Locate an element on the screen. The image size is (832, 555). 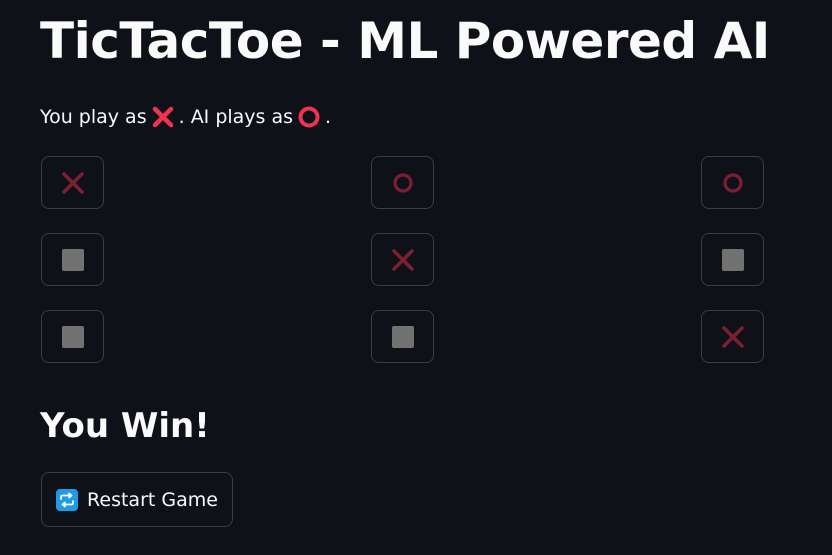
restart-game-button: Restart Game is located at coordinates (137, 499).